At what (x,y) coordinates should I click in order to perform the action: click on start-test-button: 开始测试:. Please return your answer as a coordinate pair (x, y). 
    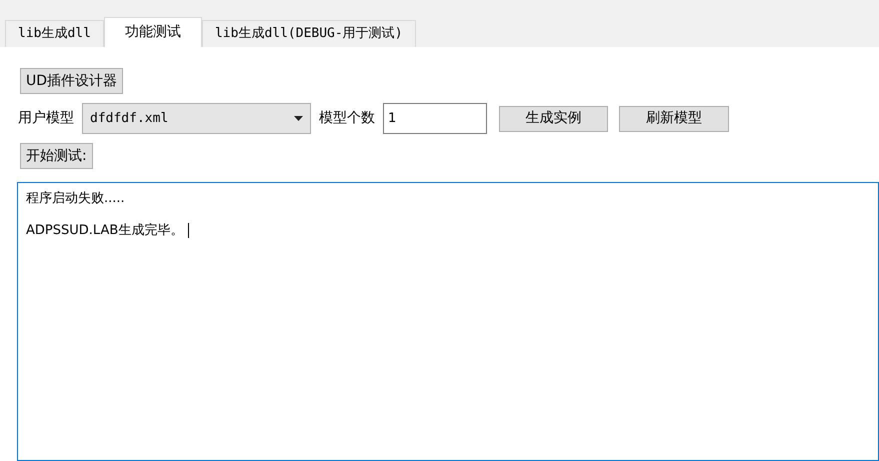
    Looking at the image, I should click on (56, 156).